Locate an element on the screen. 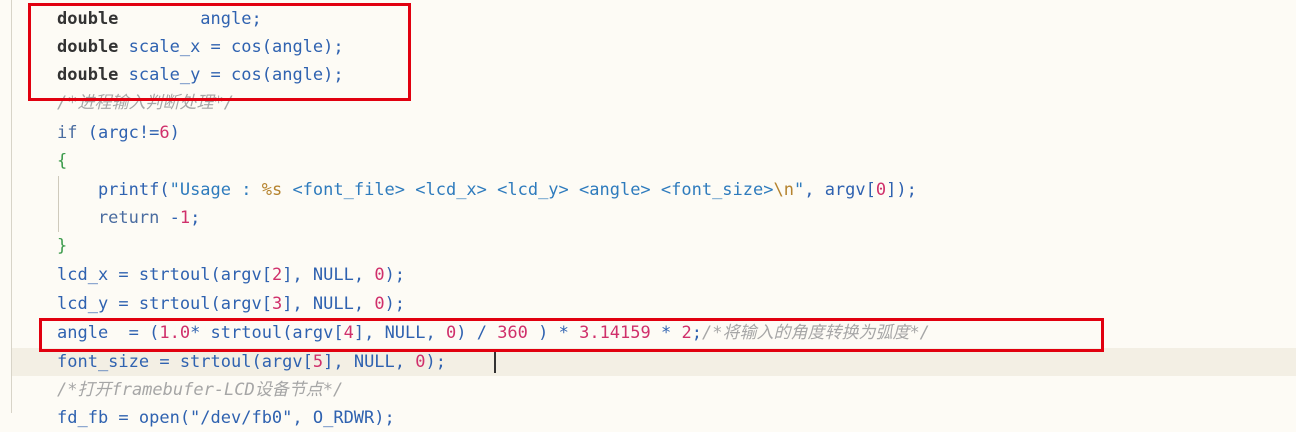 The image size is (1296, 432). code-line: lcd_x = strtoul(argv[2], NULL, 0); is located at coordinates (231, 275).